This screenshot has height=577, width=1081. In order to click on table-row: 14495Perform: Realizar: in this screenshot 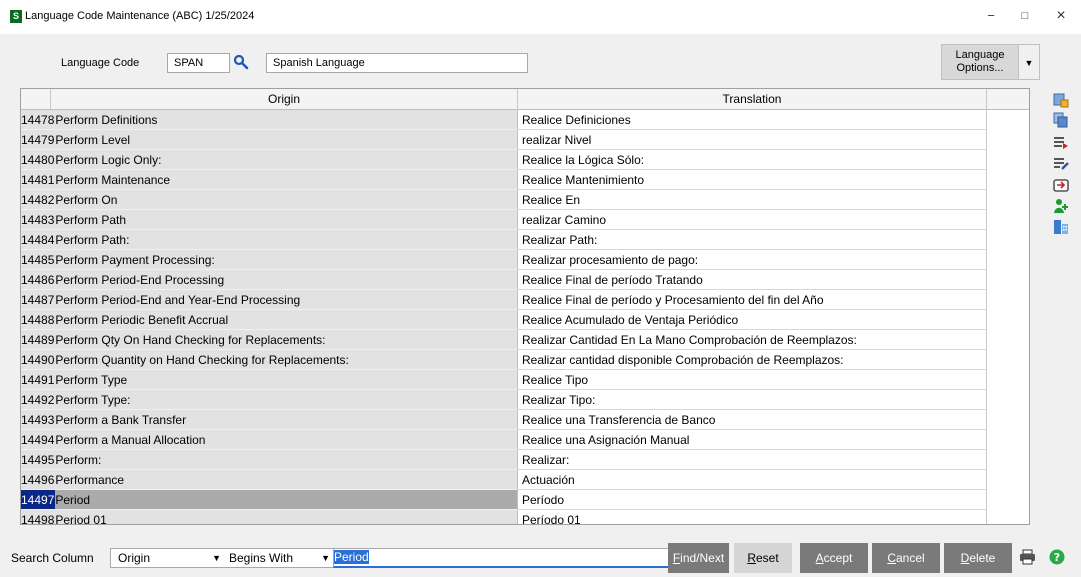, I will do `click(525, 460)`.